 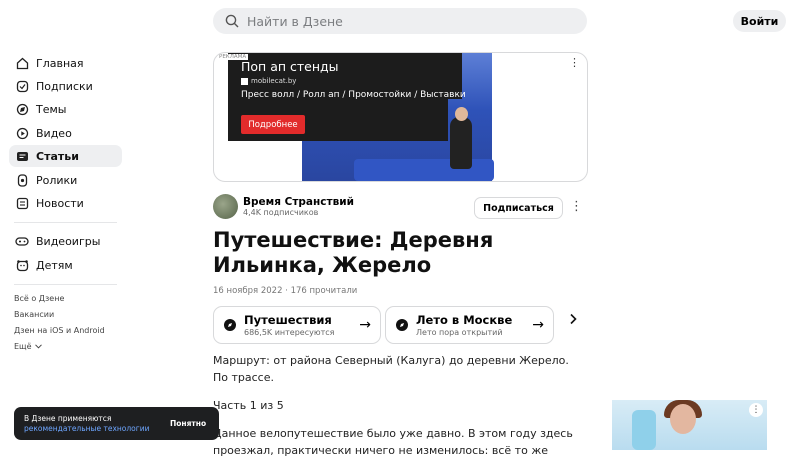 I want to click on sidebar-item-subscriptions: Подписки, so click(x=65, y=86).